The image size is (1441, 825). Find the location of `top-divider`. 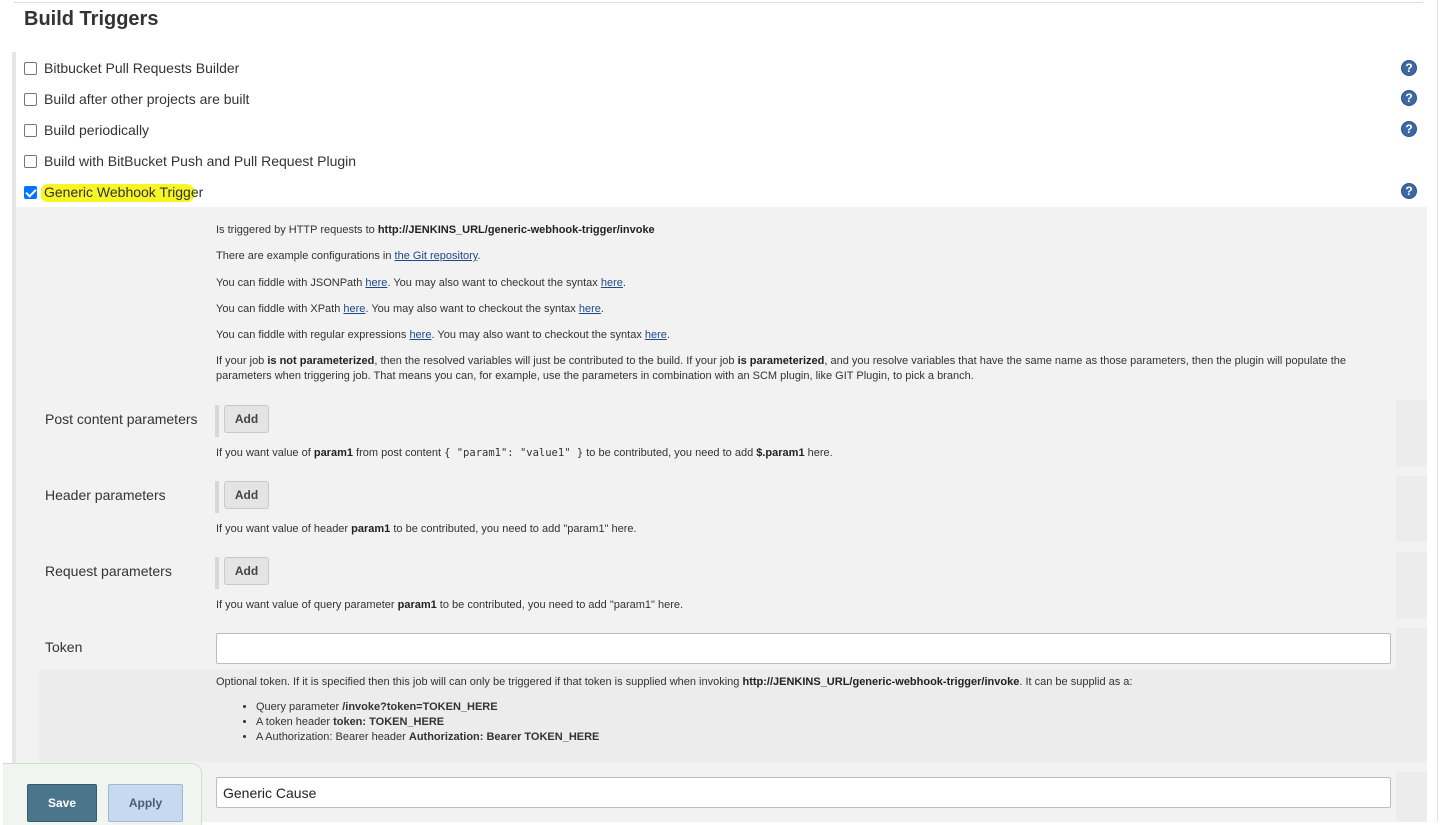

top-divider is located at coordinates (718, 2).